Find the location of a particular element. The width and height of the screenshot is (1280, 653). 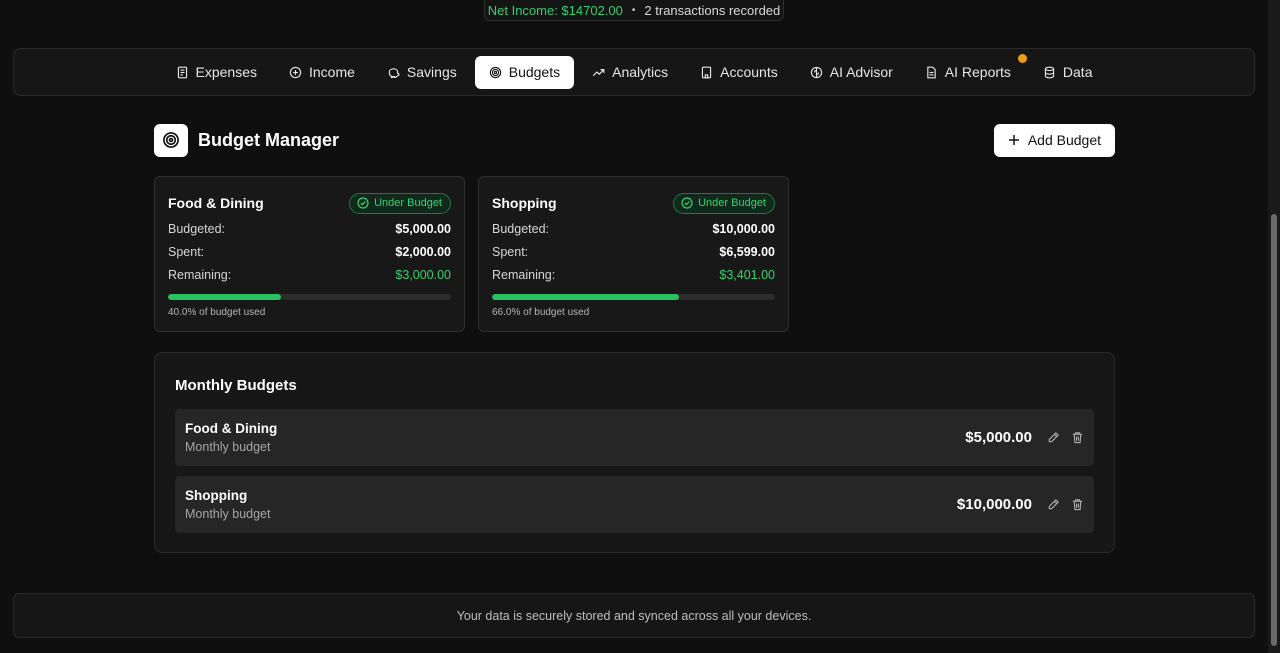

tab-budgets: Budgets is located at coordinates (524, 72).